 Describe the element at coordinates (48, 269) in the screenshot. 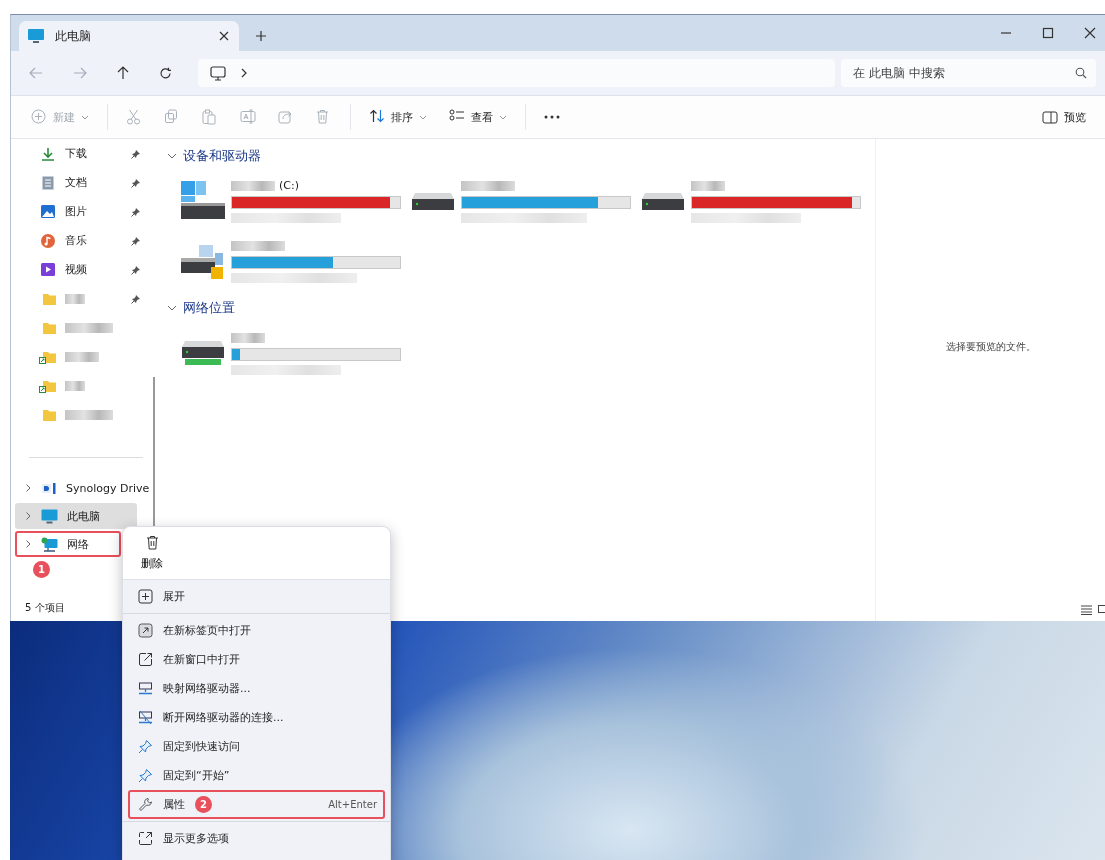

I see `video-icon` at that location.